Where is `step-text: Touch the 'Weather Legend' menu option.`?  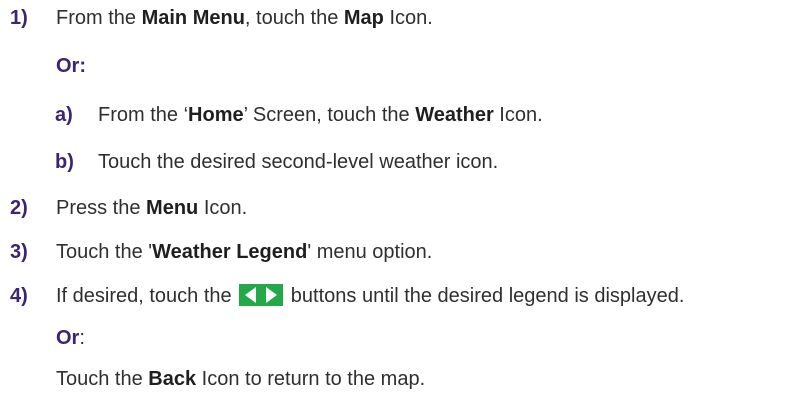
step-text: Touch the 'Weather Legend' menu option. is located at coordinates (244, 252).